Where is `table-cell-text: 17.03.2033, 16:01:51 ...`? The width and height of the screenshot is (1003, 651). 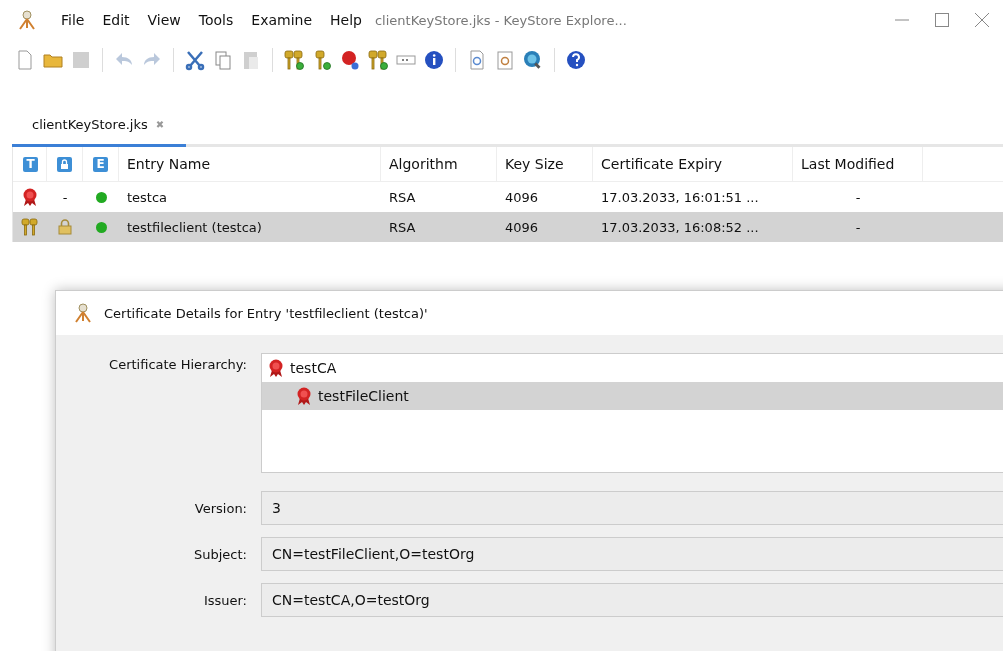 table-cell-text: 17.03.2033, 16:01:51 ... is located at coordinates (680, 197).